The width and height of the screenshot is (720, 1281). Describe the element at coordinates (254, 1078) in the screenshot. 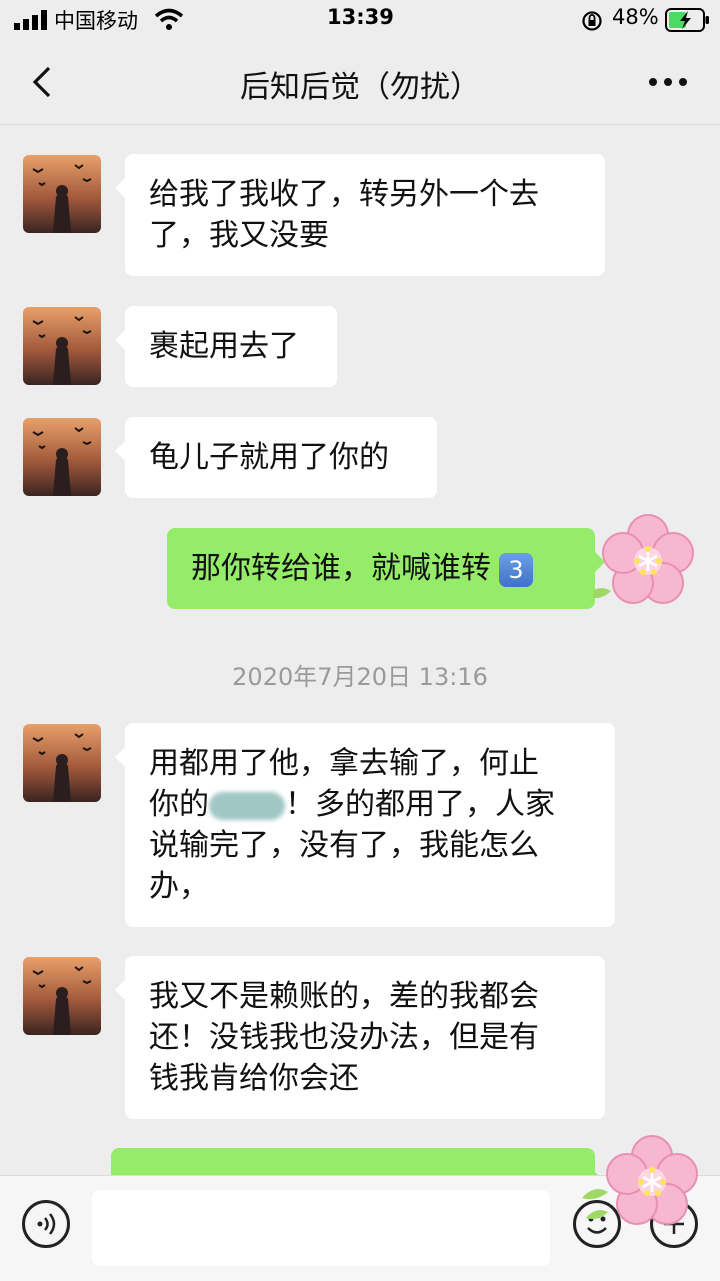

I see `message-text: 钱我肯给你会还` at that location.